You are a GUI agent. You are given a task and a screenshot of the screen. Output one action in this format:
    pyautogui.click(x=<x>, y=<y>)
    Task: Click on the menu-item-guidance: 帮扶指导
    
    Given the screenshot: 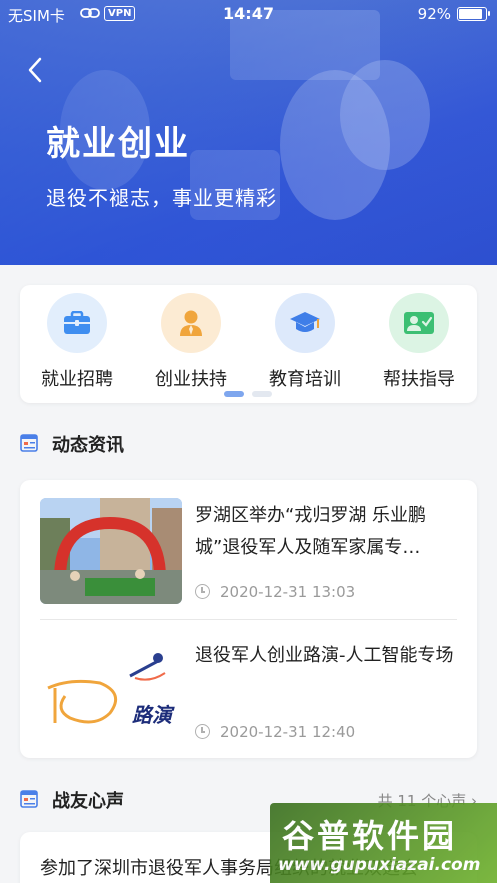 What is the action you would take?
    pyautogui.click(x=419, y=343)
    